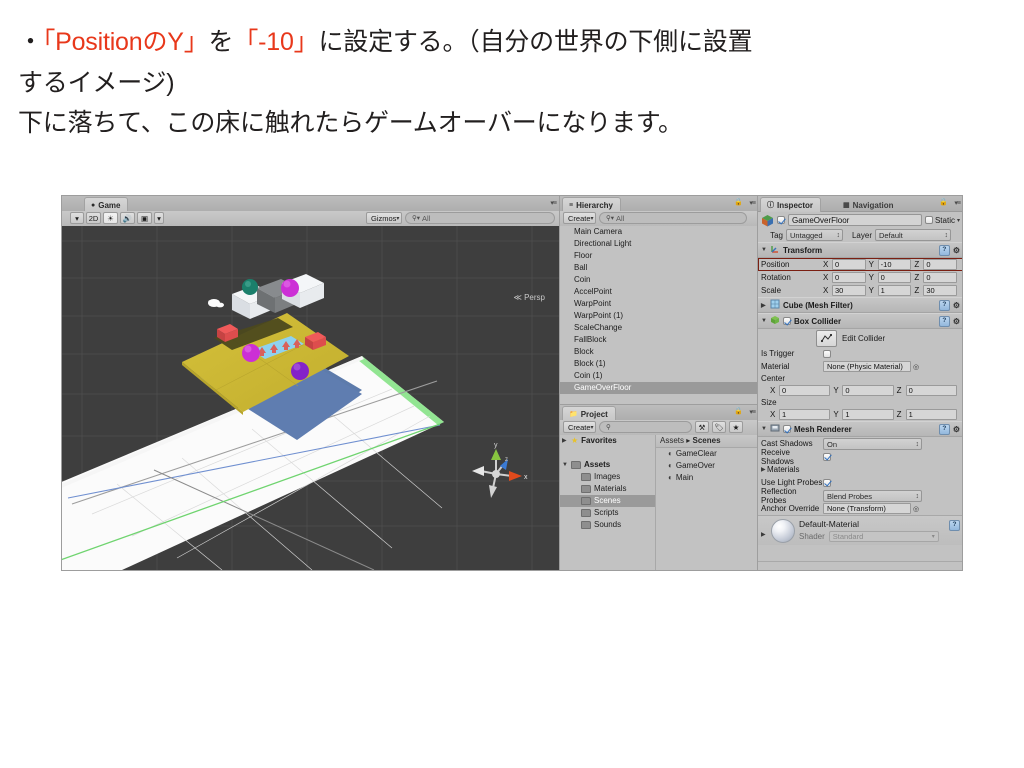 This screenshot has width=1024, height=768. Describe the element at coordinates (659, 268) in the screenshot. I see `hierarchy-item: Ball` at that location.